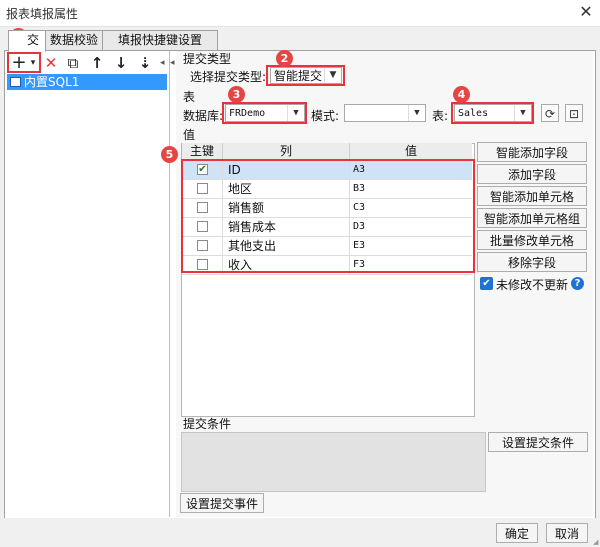 The image size is (600, 547). I want to click on splitter-arrow-icon: ◂, so click(172, 63).